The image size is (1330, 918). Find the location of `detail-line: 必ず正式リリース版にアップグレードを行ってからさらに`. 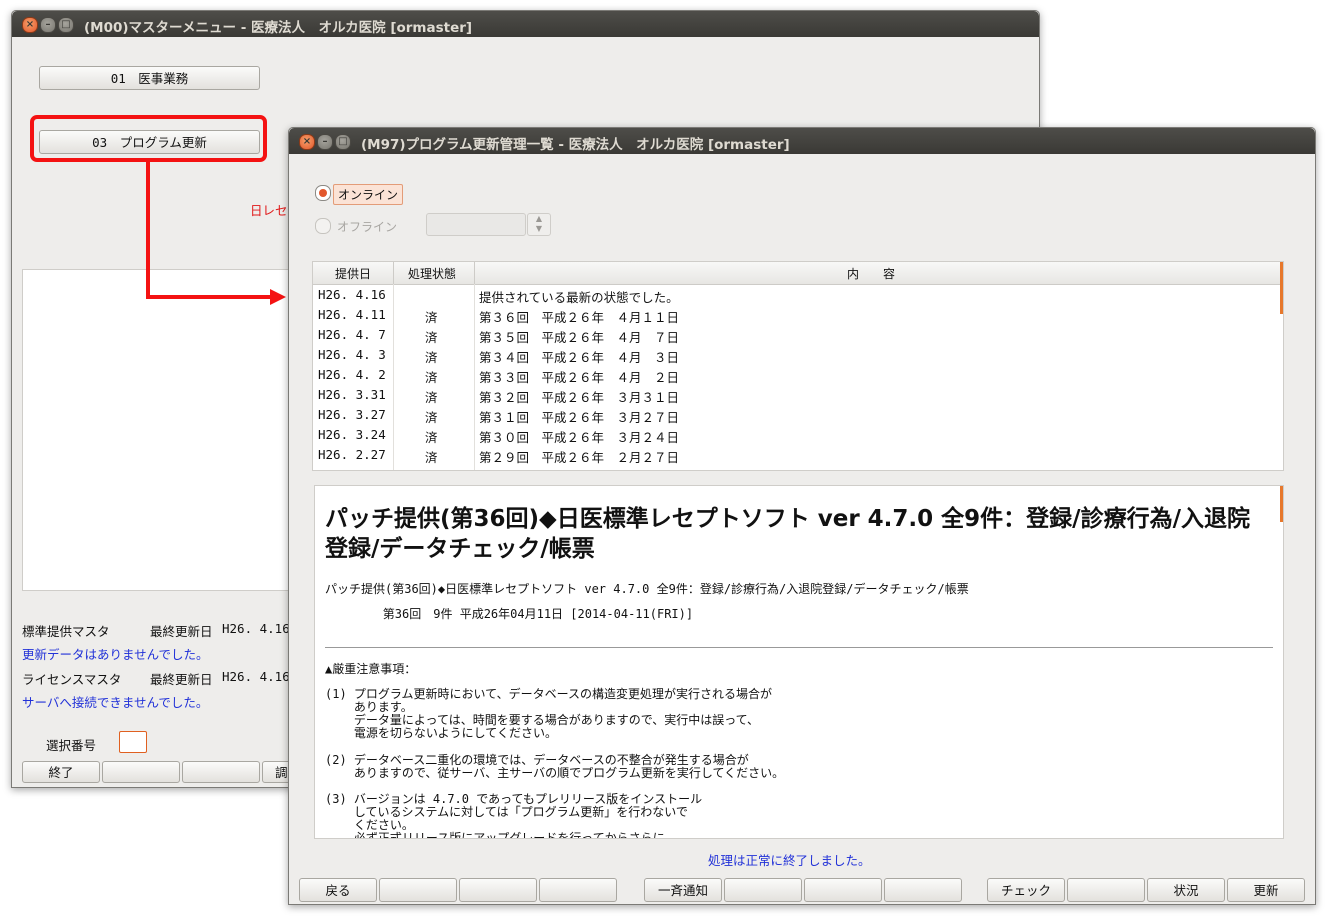

detail-line: 必ず正式リリース版にアップグレードを行ってからさらに is located at coordinates (495, 835).